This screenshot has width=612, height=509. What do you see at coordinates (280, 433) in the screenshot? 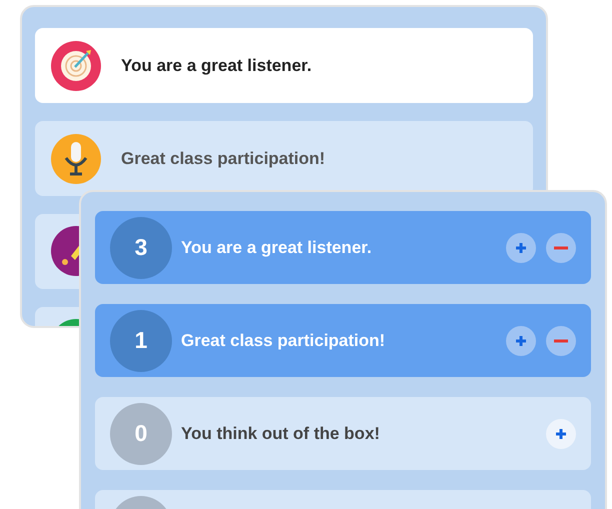
I see `award-label: You think out of the box!` at bounding box center [280, 433].